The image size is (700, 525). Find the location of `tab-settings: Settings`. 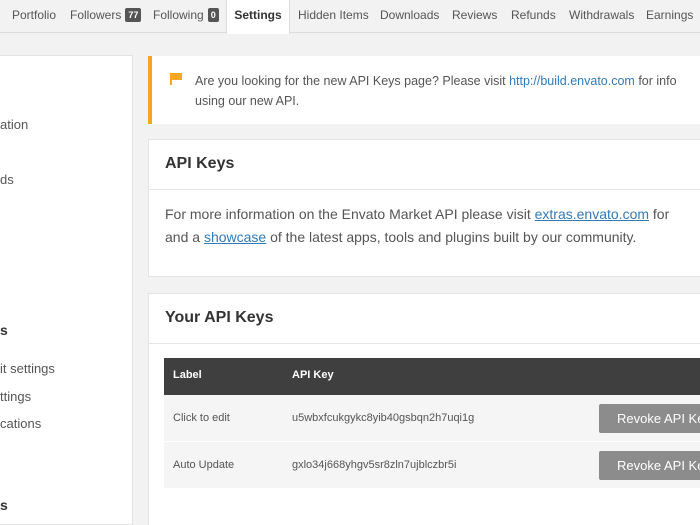

tab-settings: Settings is located at coordinates (258, 17).